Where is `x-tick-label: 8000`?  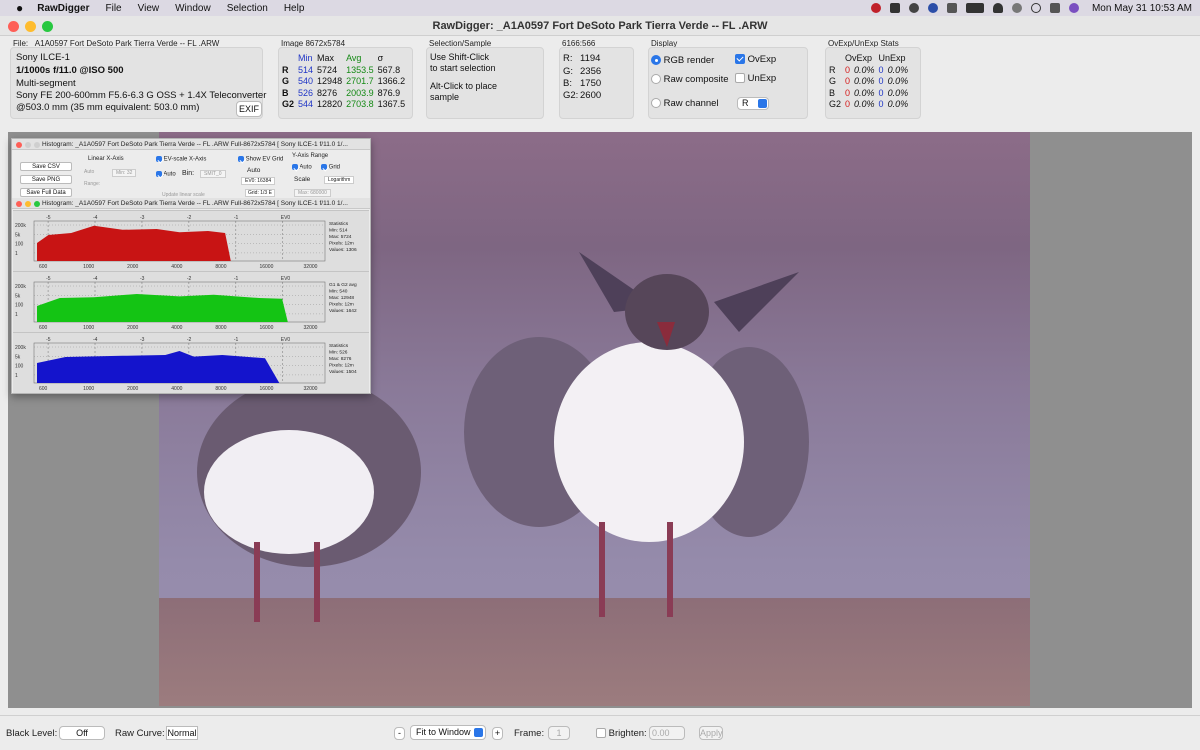 x-tick-label: 8000 is located at coordinates (220, 328).